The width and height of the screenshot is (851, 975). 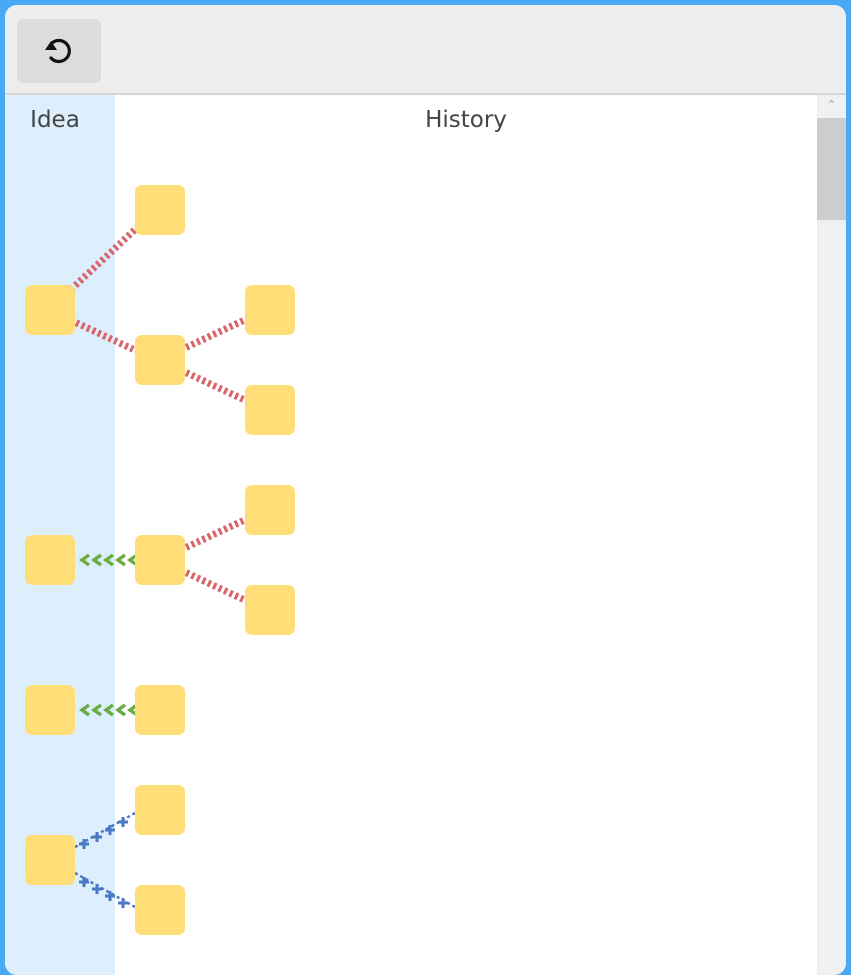 What do you see at coordinates (831, 105) in the screenshot?
I see `scroll-up-icon: ⌃` at bounding box center [831, 105].